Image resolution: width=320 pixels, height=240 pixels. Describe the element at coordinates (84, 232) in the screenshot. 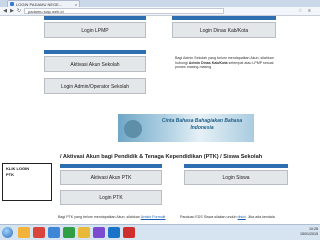

I see `browser-app-icon` at that location.